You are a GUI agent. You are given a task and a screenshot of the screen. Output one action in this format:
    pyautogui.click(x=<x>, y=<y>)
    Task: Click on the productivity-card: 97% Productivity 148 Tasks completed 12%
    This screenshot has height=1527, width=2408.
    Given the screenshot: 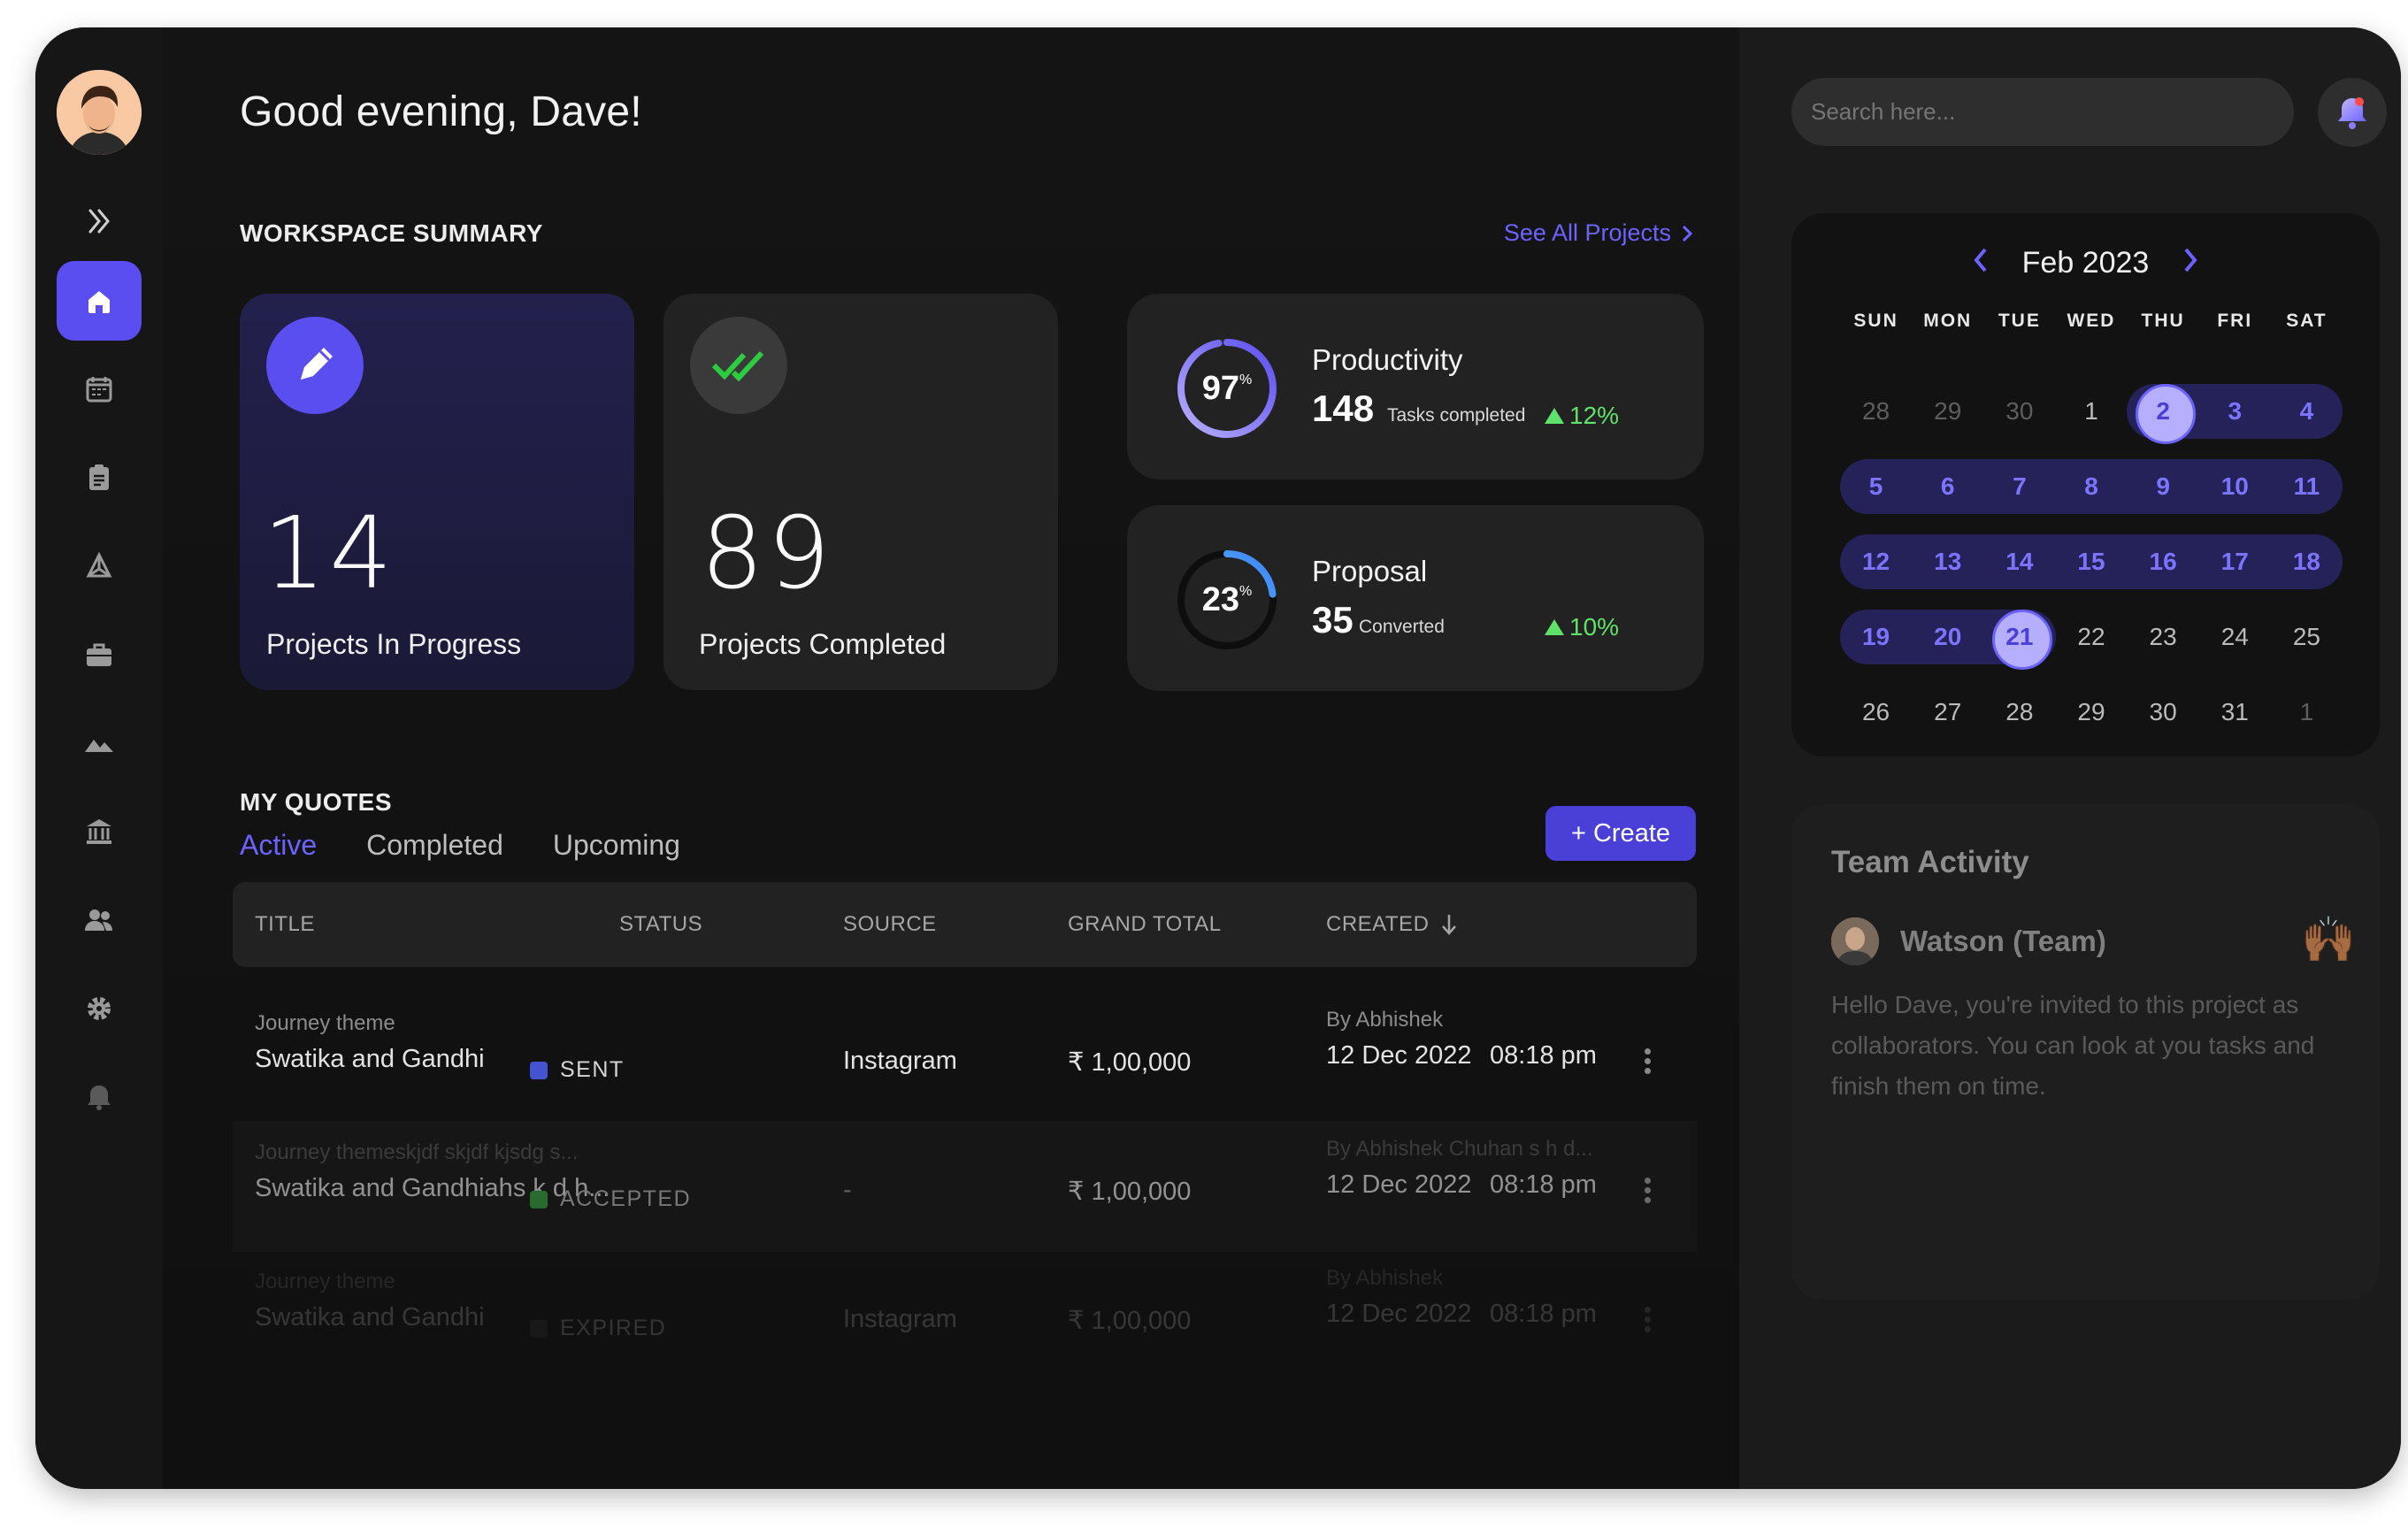 What is the action you would take?
    pyautogui.click(x=1415, y=387)
    